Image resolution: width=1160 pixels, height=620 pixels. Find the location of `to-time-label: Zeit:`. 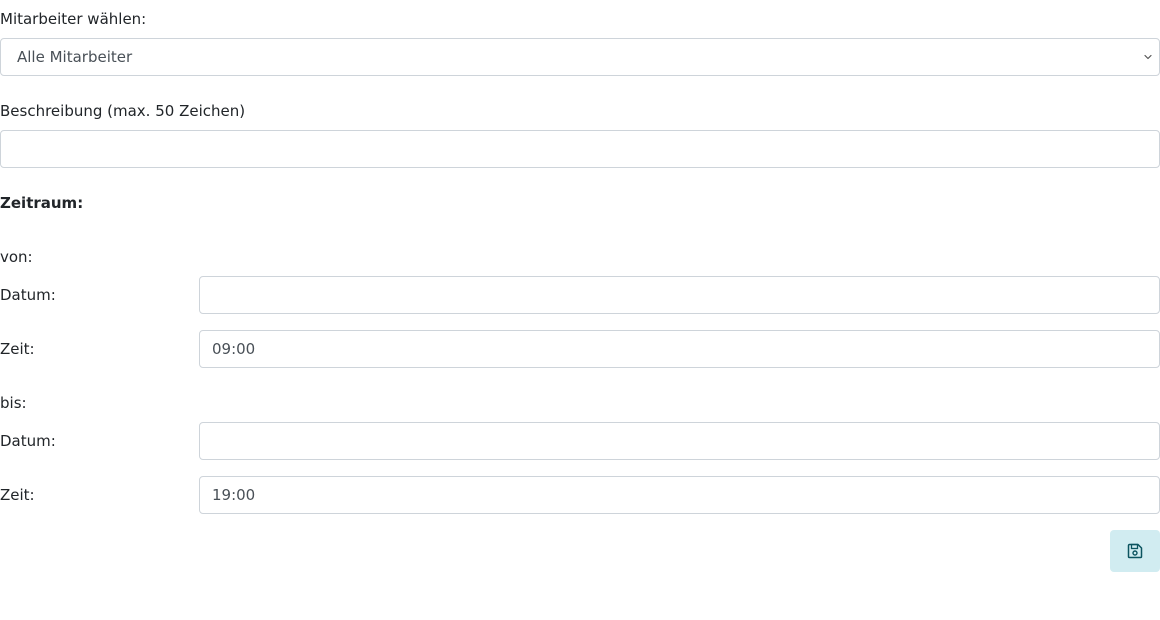

to-time-label: Zeit: is located at coordinates (17, 495).